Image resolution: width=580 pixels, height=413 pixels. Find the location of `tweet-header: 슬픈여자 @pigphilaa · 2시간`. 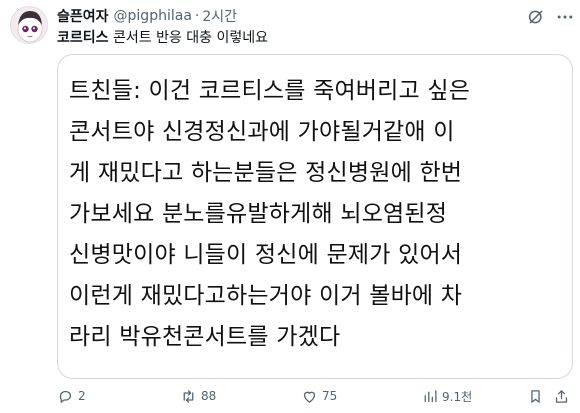

tweet-header: 슬픈여자 @pigphilaa · 2시간 is located at coordinates (147, 16).